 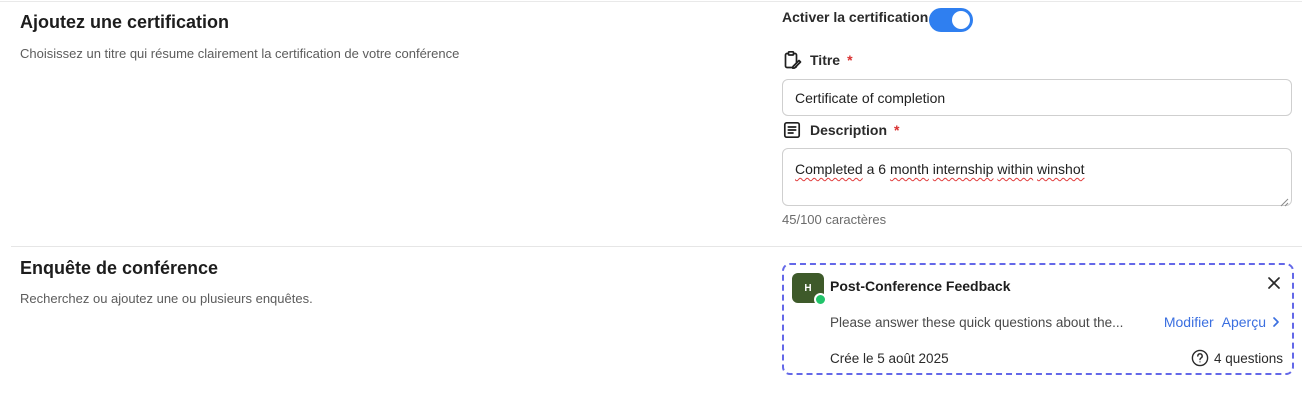 I want to click on spell-error-word: winshot, so click(x=1061, y=169).